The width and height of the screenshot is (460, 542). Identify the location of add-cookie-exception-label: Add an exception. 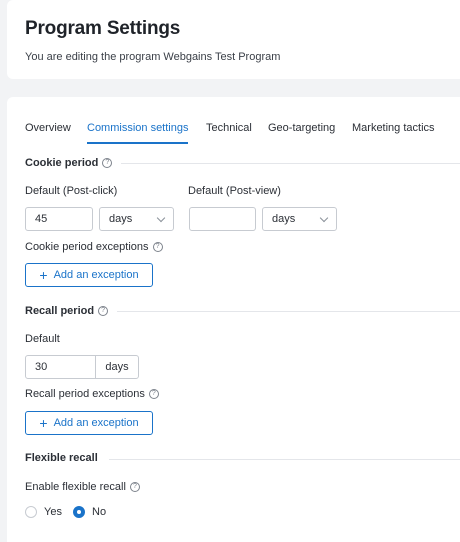
(96, 275).